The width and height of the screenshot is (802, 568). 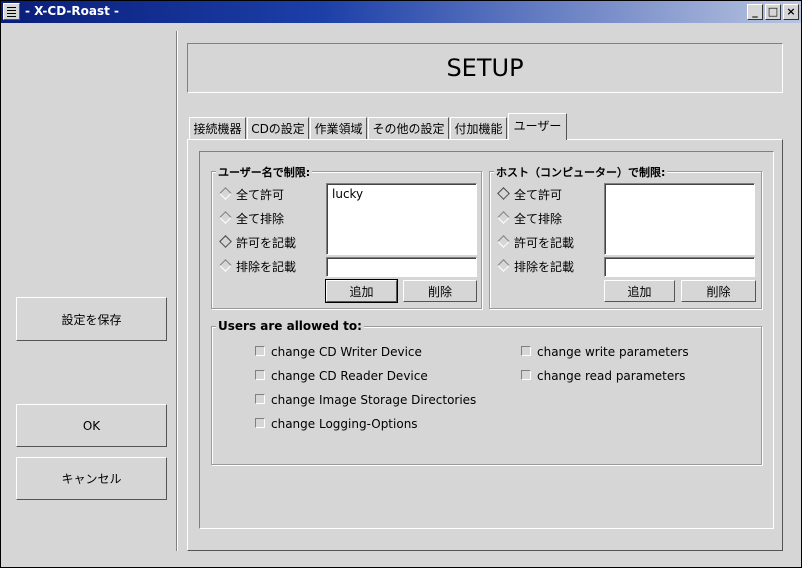 I want to click on checkbox-label: change Image Storage Directories, so click(x=374, y=400).